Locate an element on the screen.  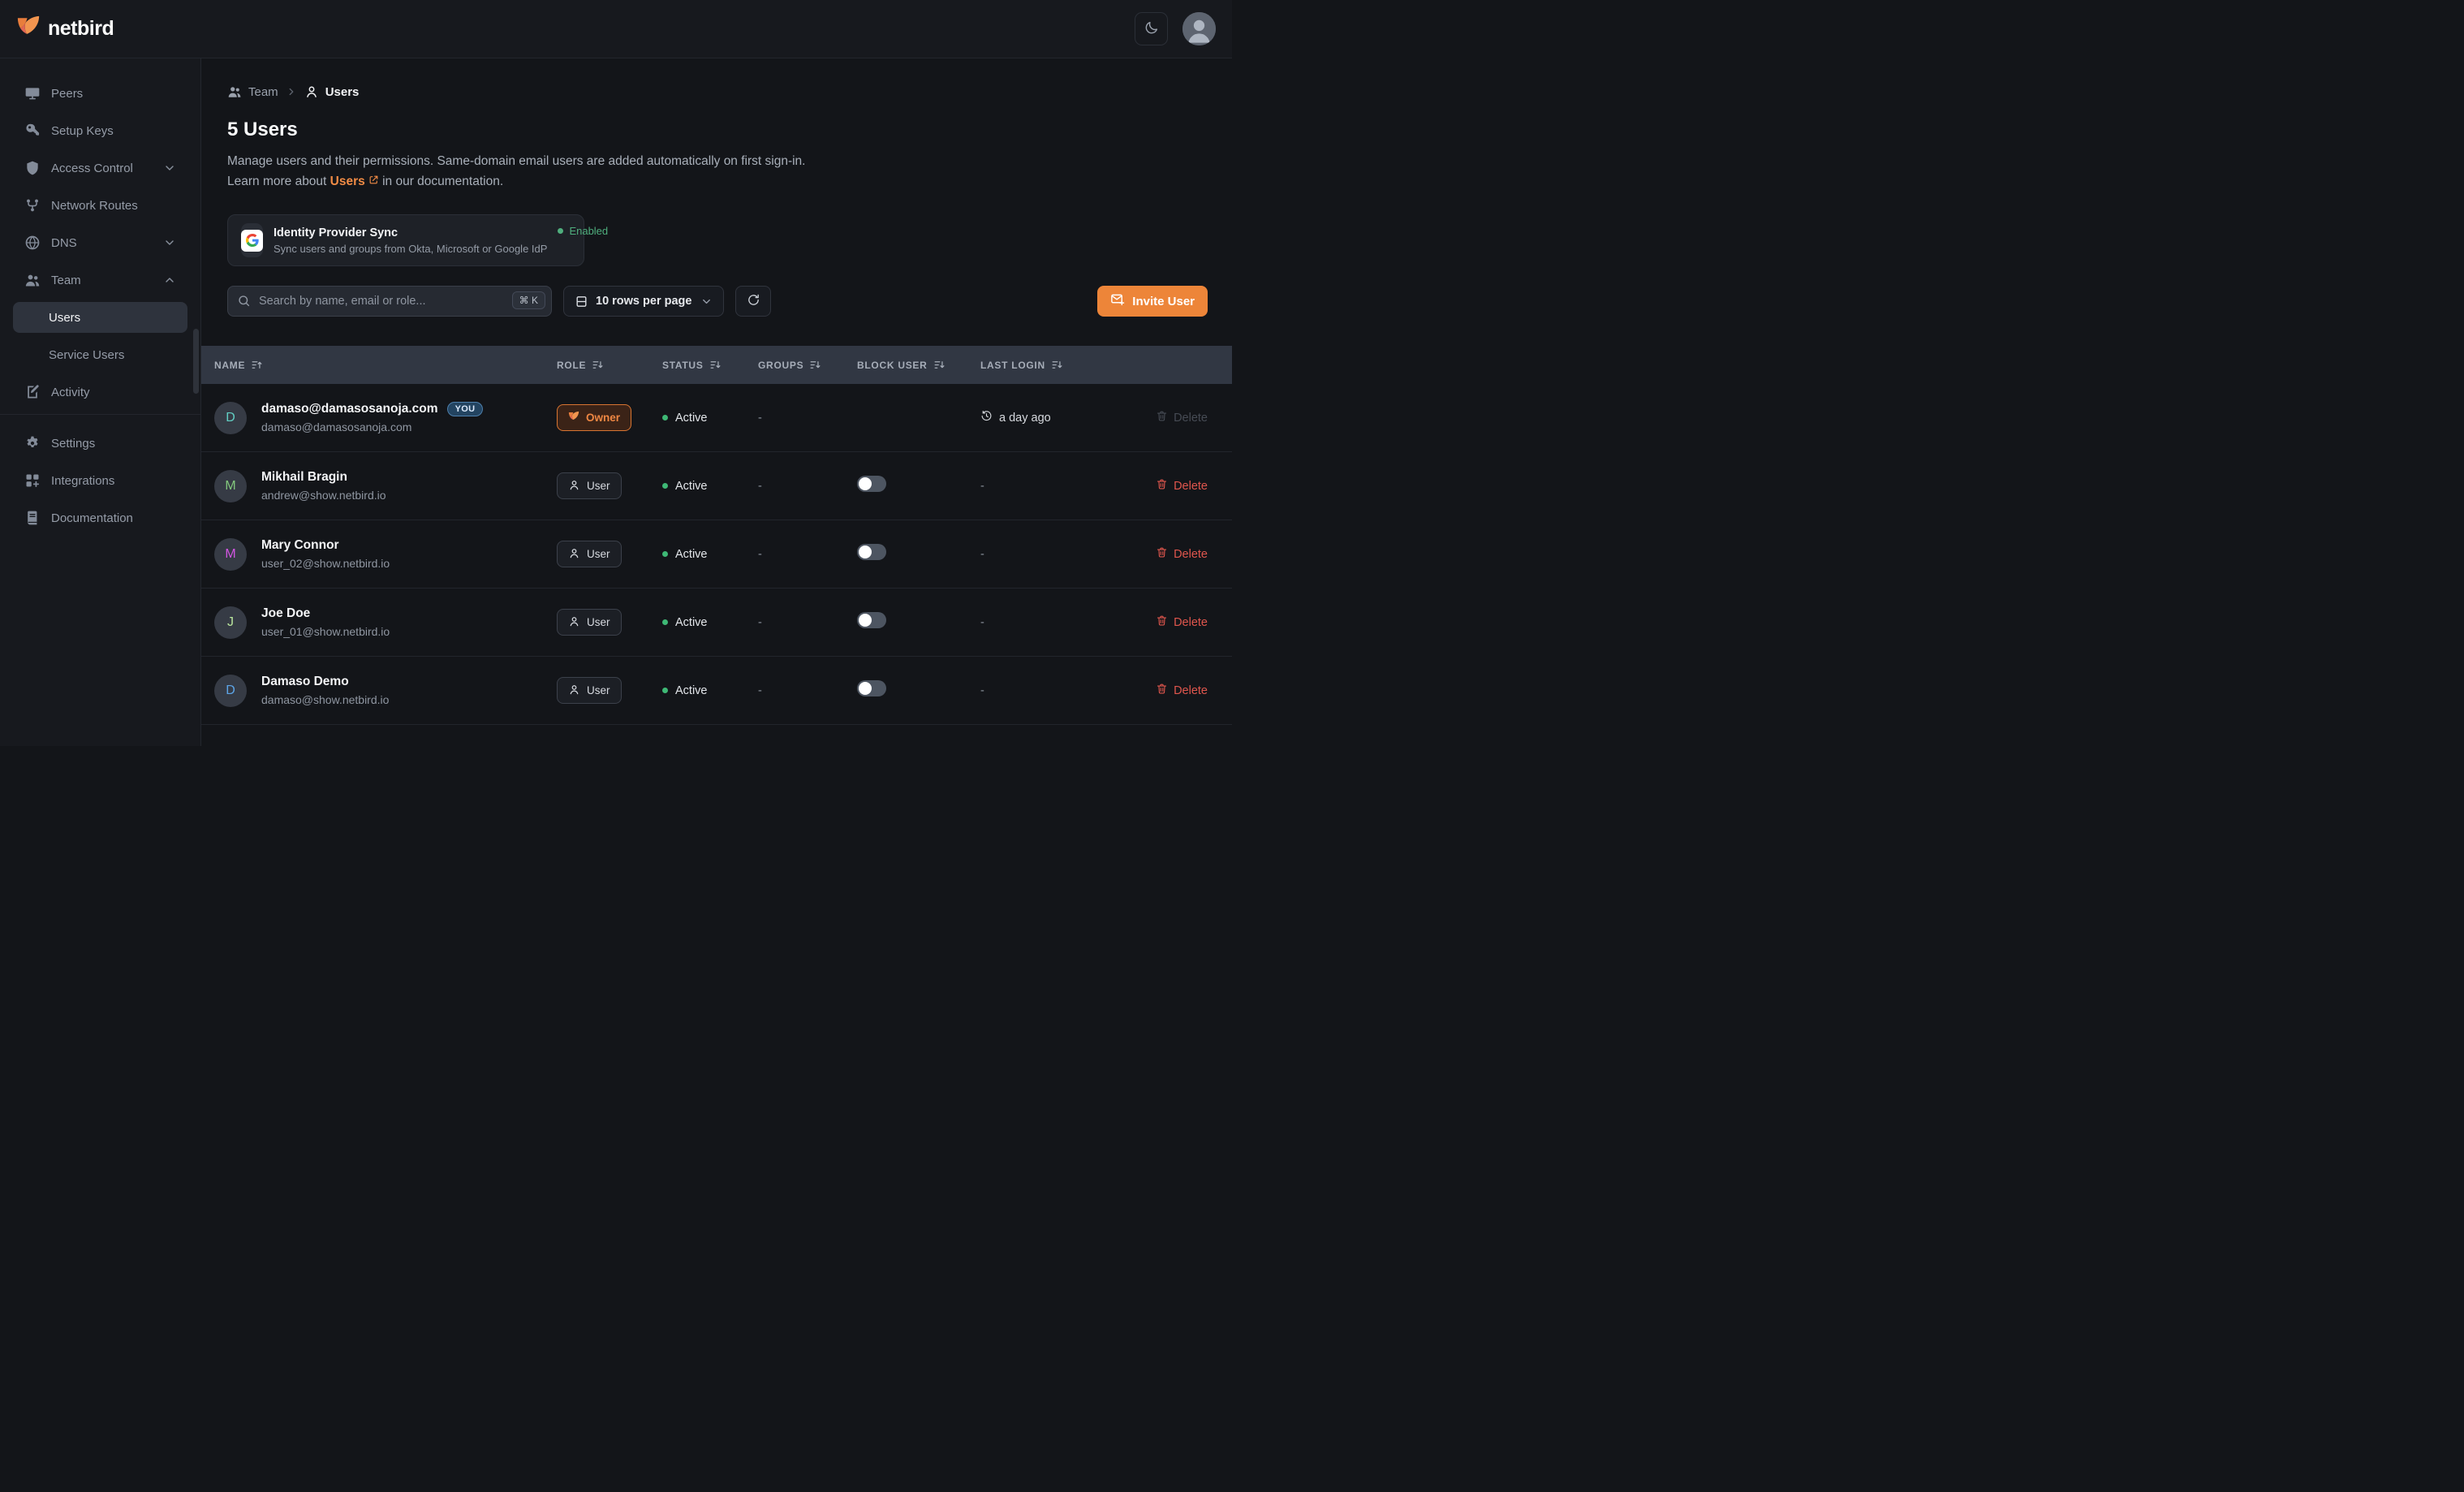
delete-label: Delete is located at coordinates (1191, 690).